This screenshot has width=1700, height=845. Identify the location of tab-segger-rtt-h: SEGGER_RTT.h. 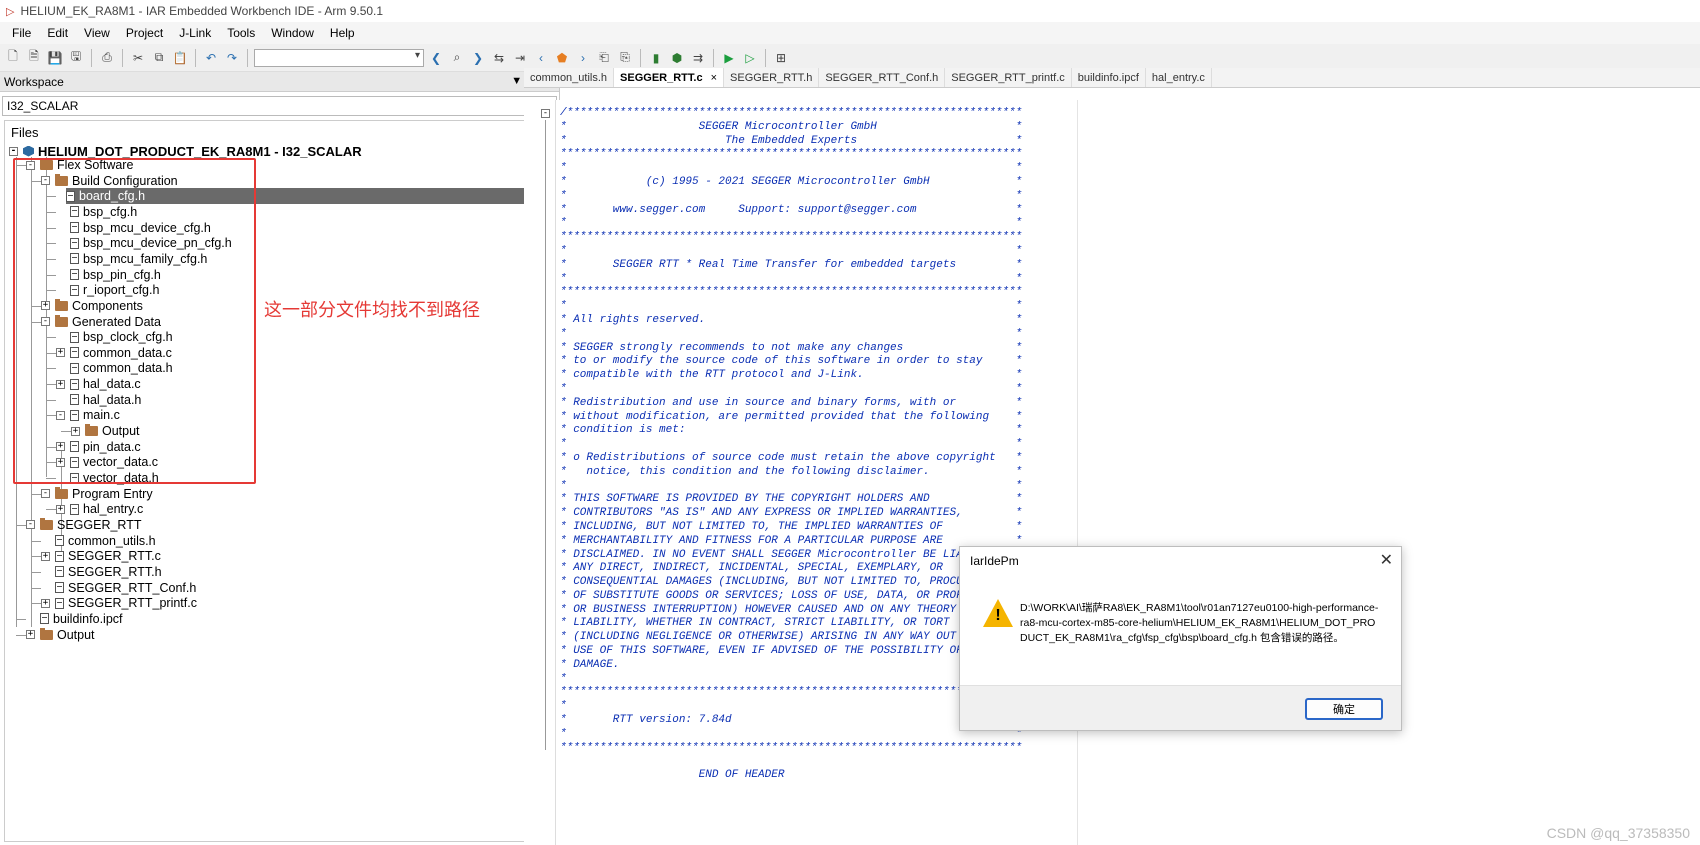
(772, 77).